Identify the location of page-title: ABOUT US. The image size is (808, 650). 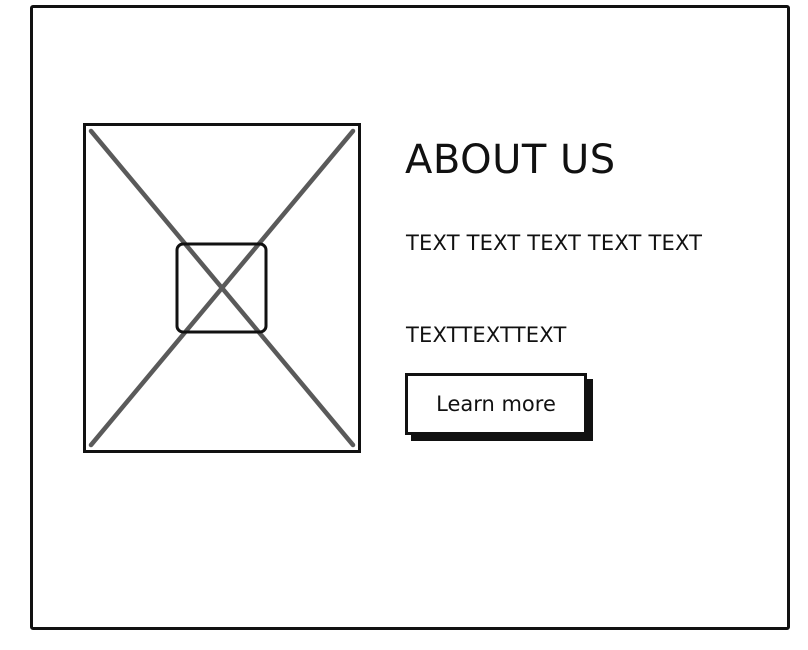
(510, 160).